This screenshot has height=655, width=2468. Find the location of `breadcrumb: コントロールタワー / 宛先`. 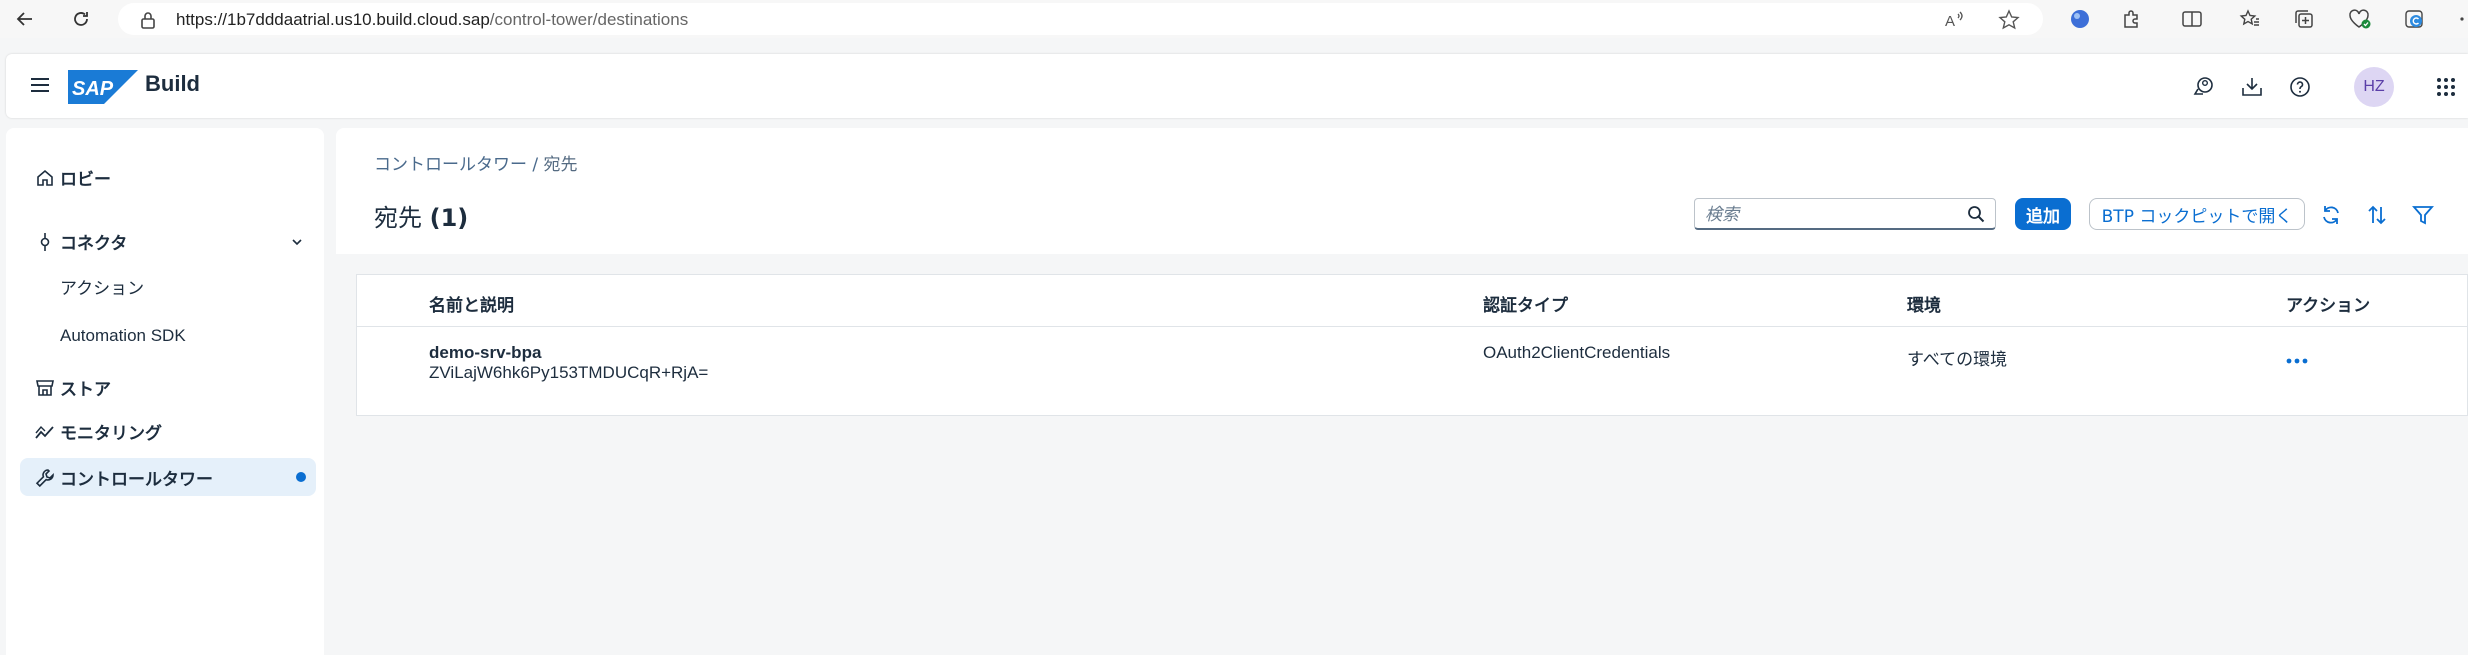

breadcrumb: コントロールタワー / 宛先 is located at coordinates (476, 162).